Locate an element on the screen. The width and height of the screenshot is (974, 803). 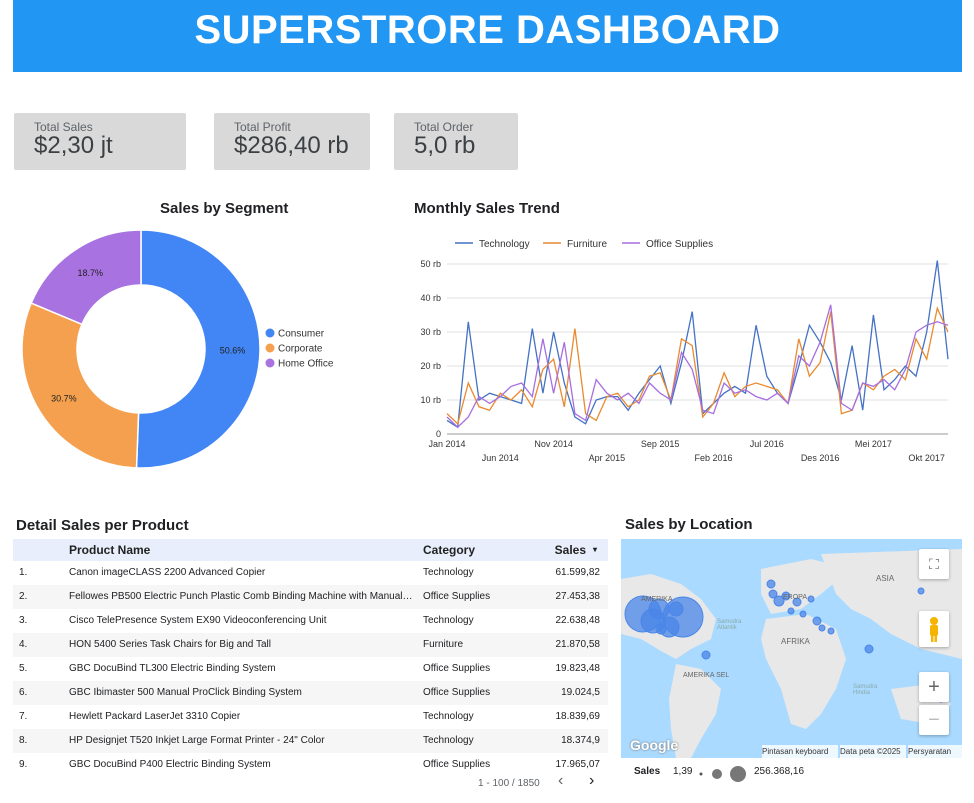
zoom-out-button: − is located at coordinates (934, 720).